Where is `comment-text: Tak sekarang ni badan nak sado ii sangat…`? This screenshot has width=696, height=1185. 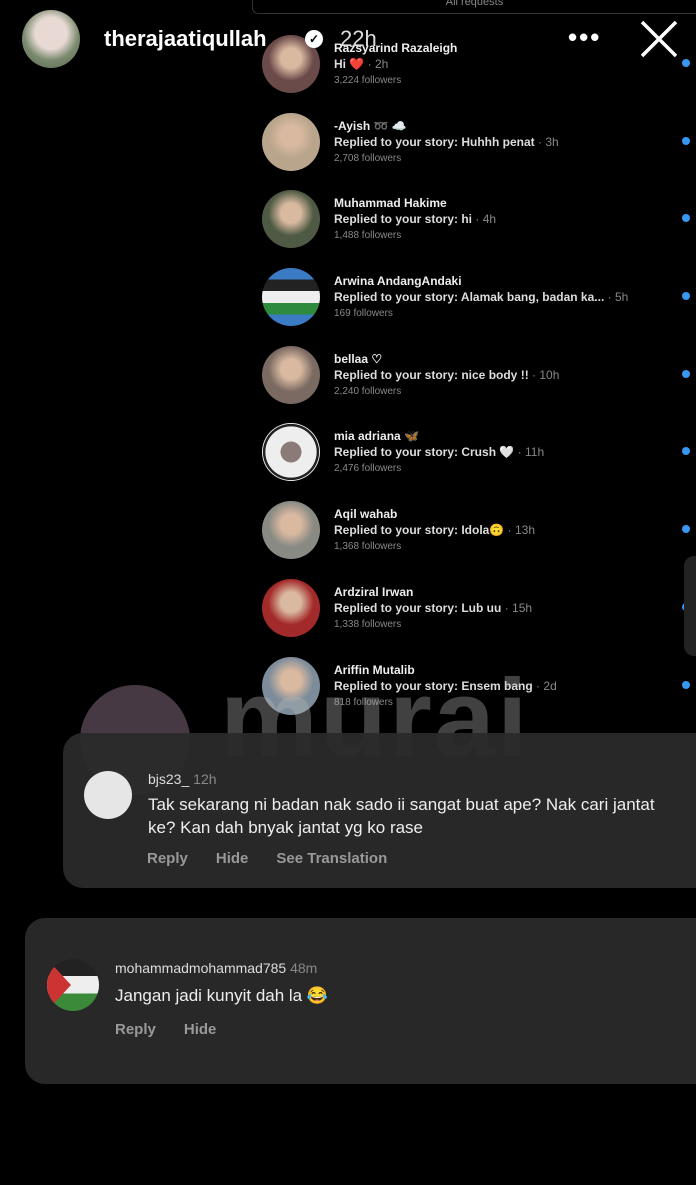 comment-text: Tak sekarang ni badan nak sado ii sangat… is located at coordinates (401, 816).